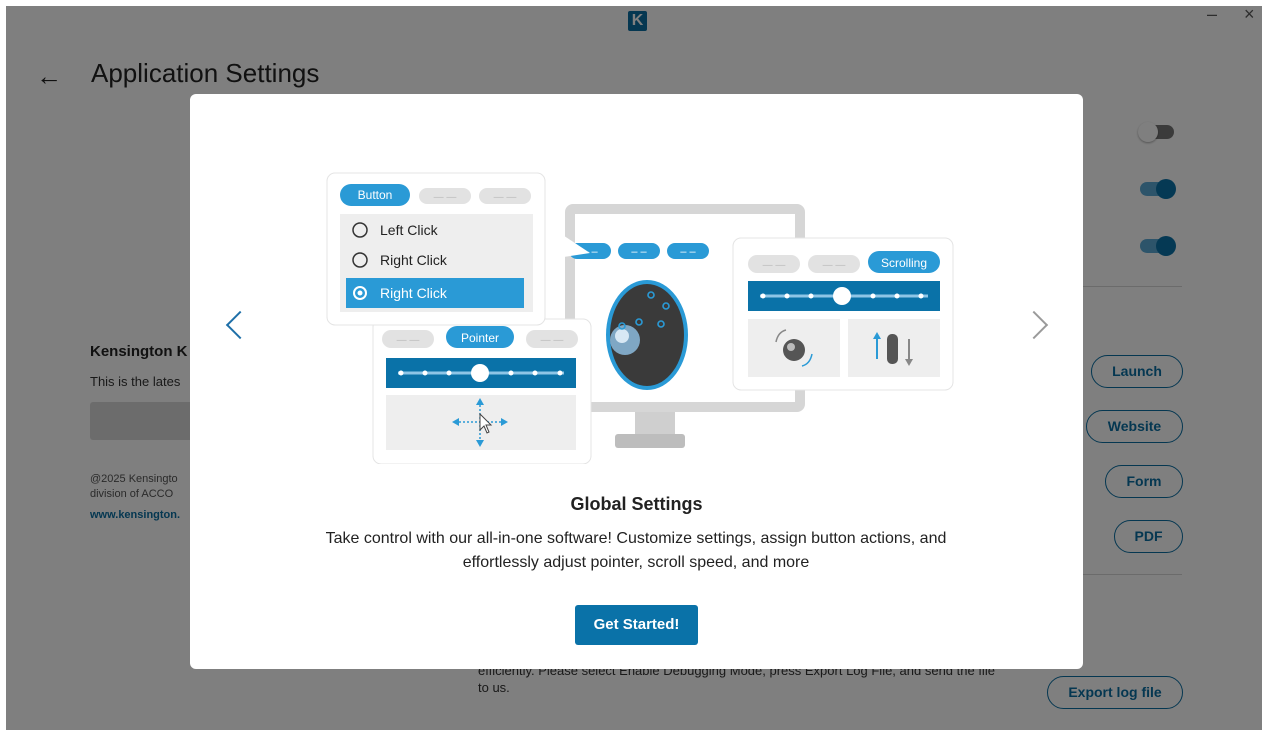  I want to click on scrolling-tab-label: Scrolling, so click(904, 263).